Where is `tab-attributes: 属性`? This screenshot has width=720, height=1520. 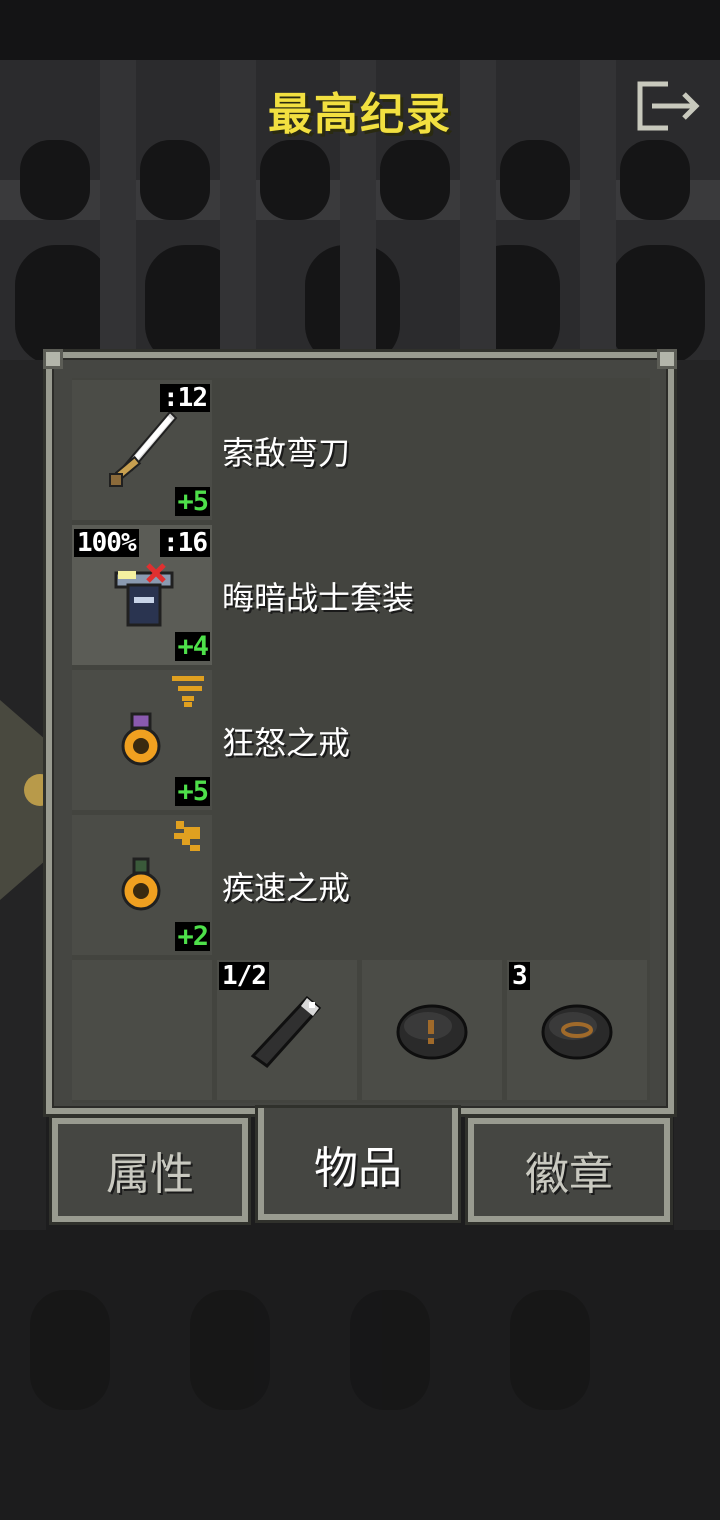 tab-attributes: 属性 is located at coordinates (150, 1170).